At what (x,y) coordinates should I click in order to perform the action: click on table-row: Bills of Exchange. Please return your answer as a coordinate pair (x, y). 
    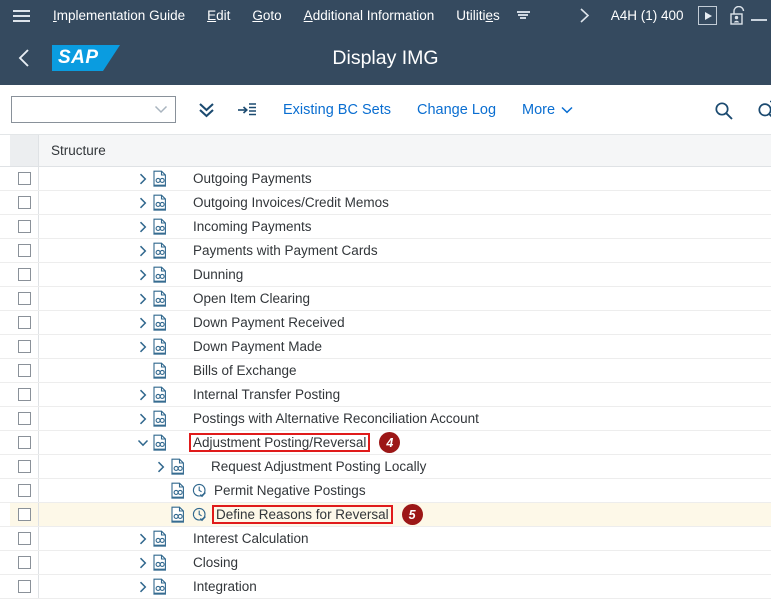
    Looking at the image, I should click on (385, 371).